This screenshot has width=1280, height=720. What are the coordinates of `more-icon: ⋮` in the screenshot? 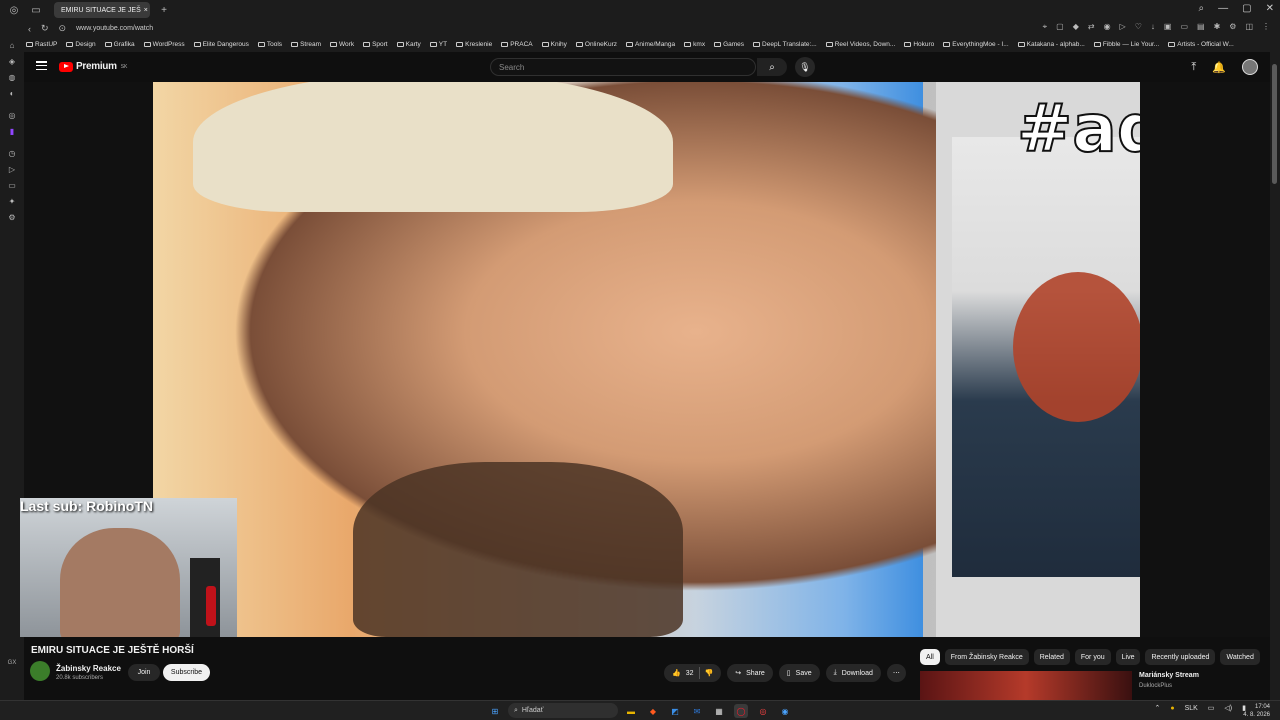 It's located at (1266, 27).